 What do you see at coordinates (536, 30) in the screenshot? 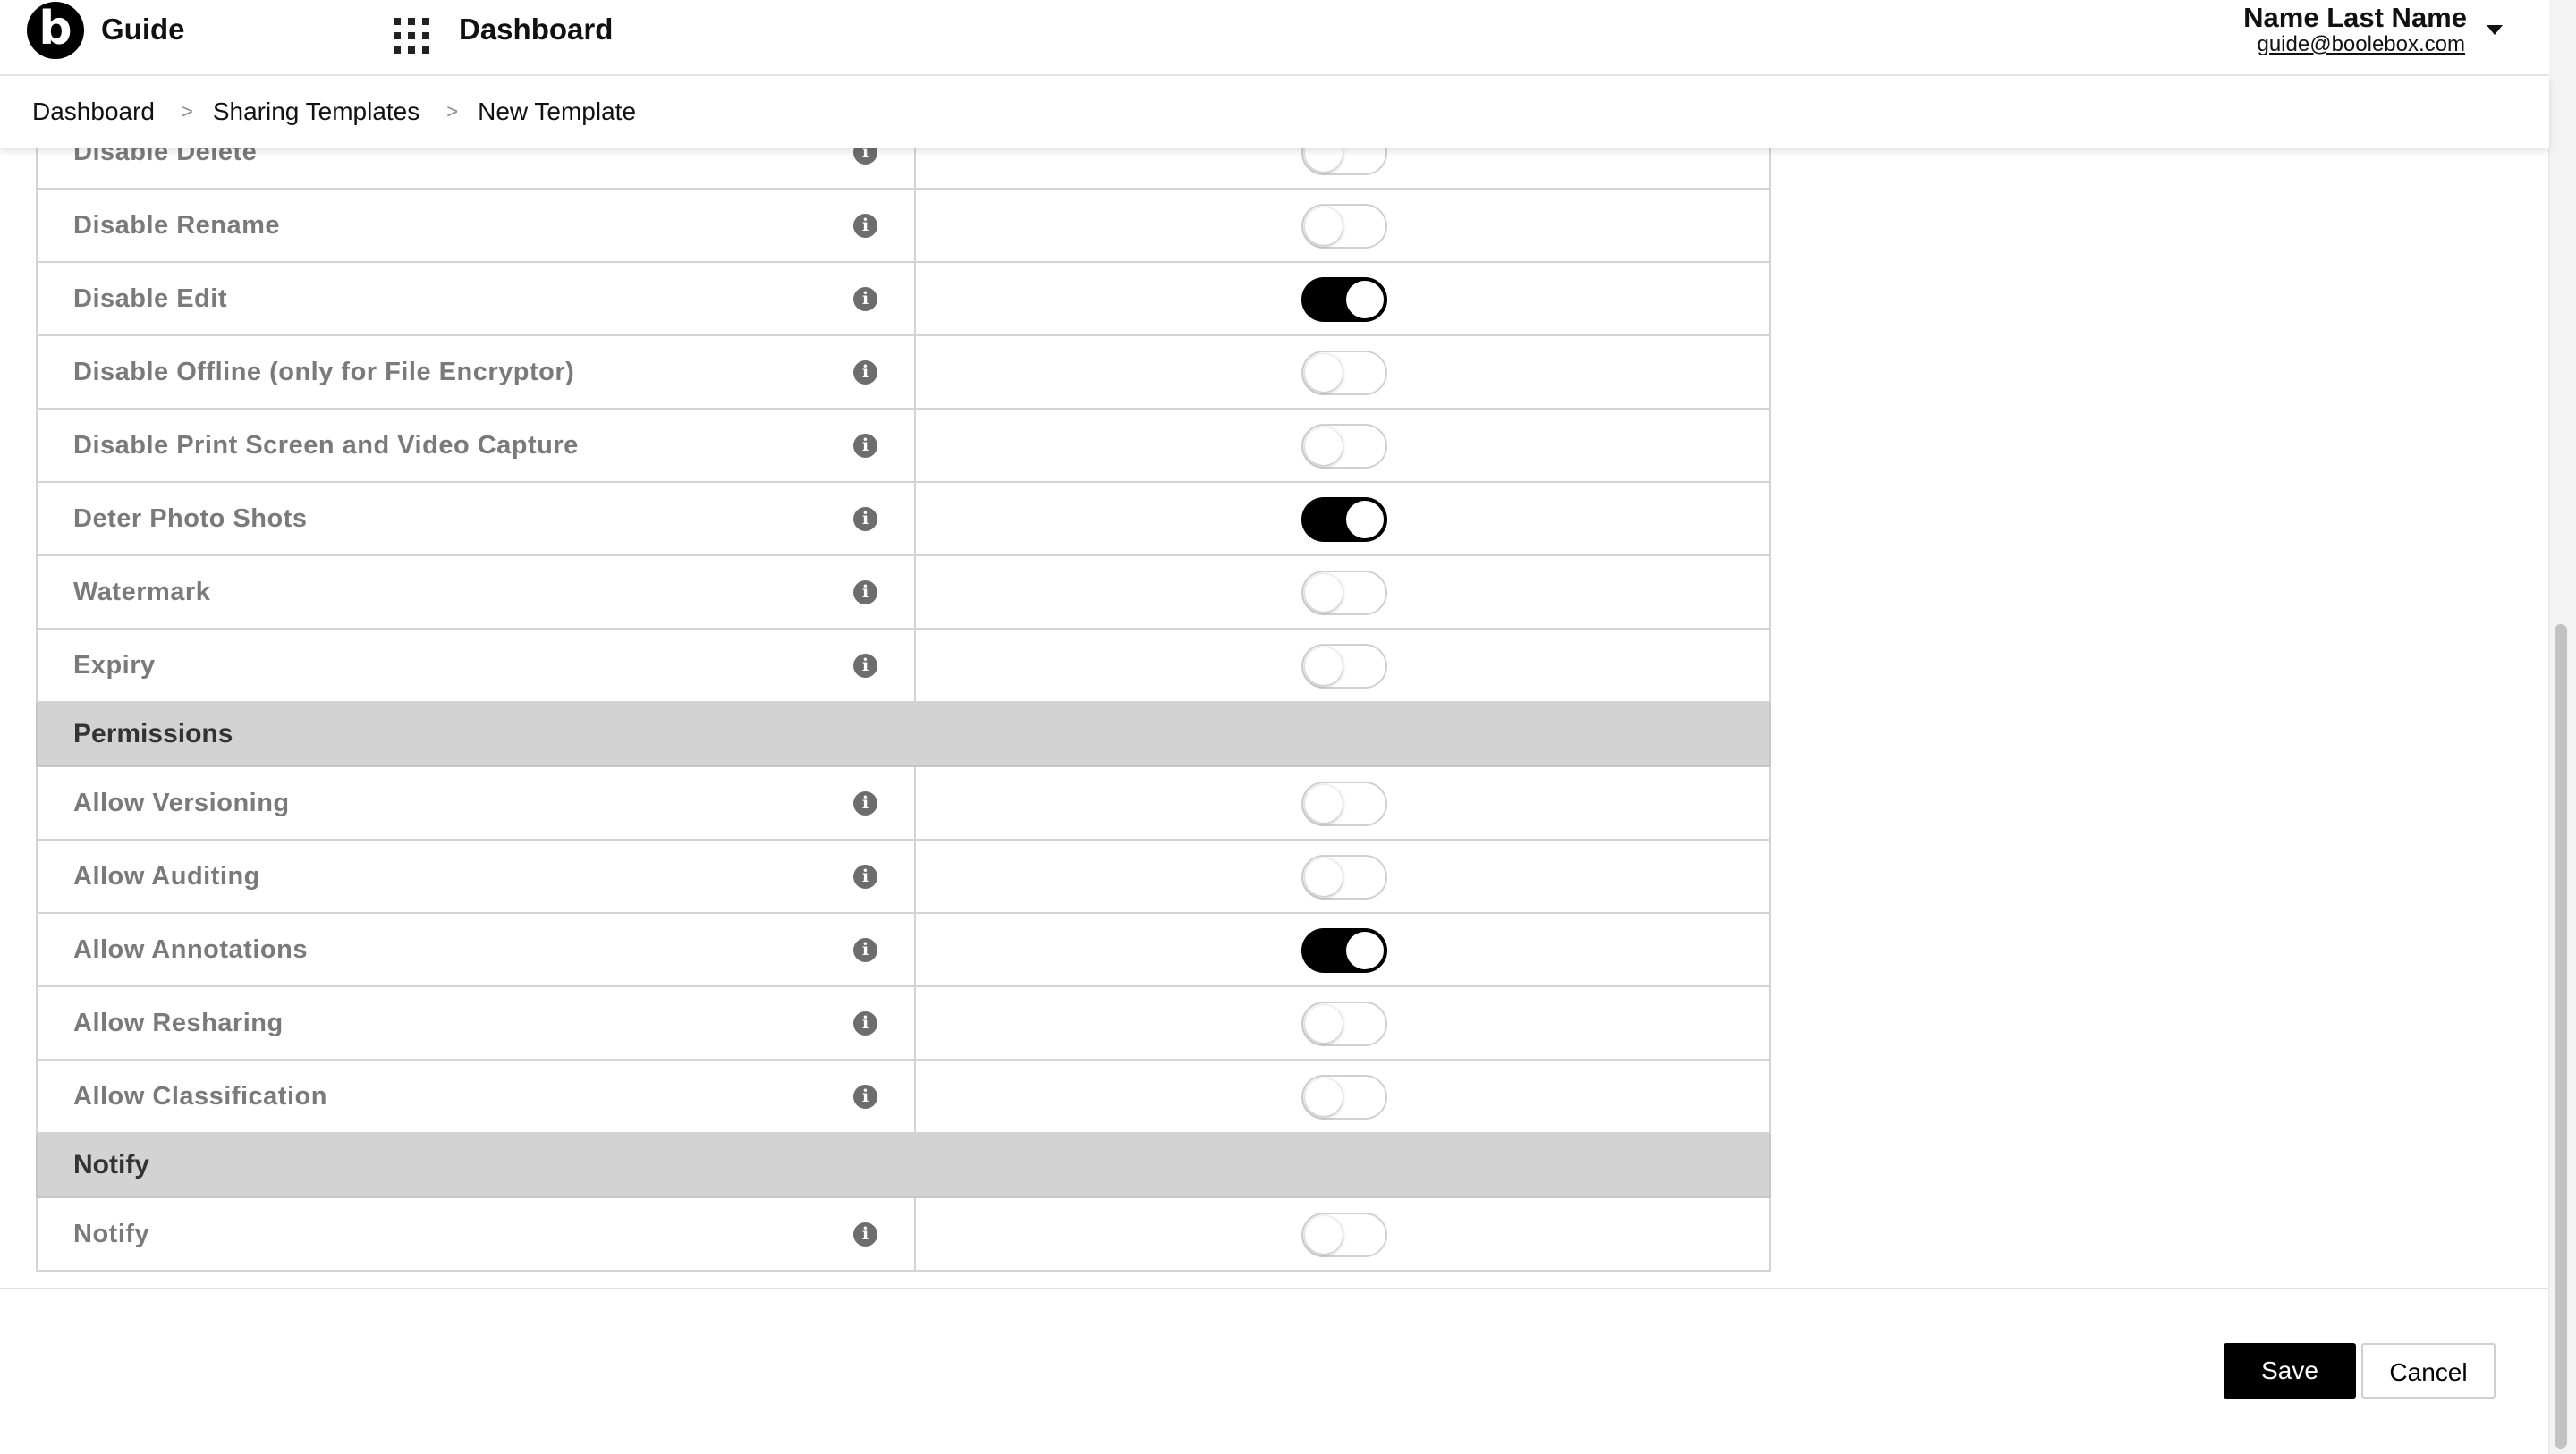
I see `dashboard-nav-link: Dashboard` at bounding box center [536, 30].